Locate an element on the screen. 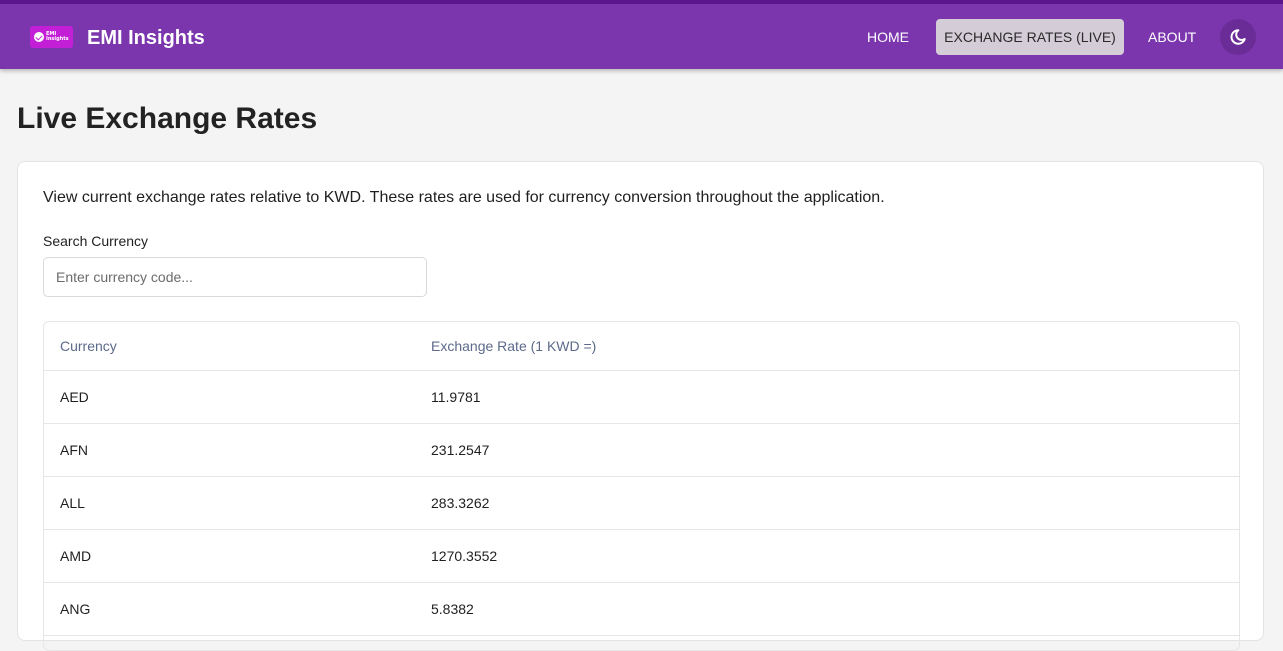 The image size is (1283, 651). nav-home: HOME is located at coordinates (888, 37).